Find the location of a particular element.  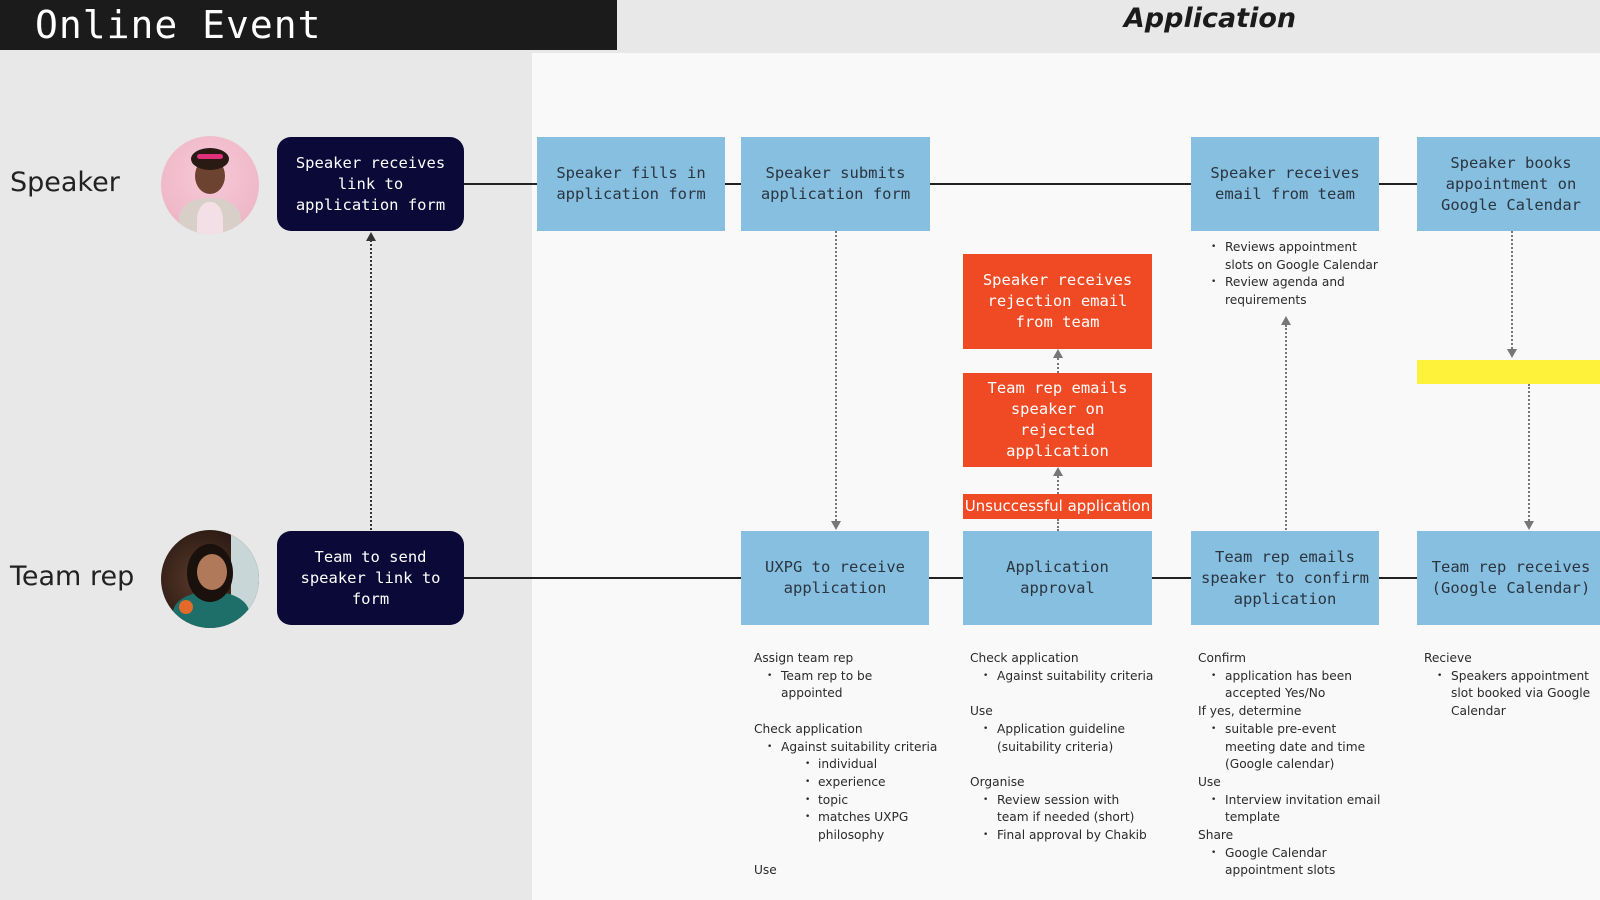

note-heading: Share is located at coordinates (1216, 835).